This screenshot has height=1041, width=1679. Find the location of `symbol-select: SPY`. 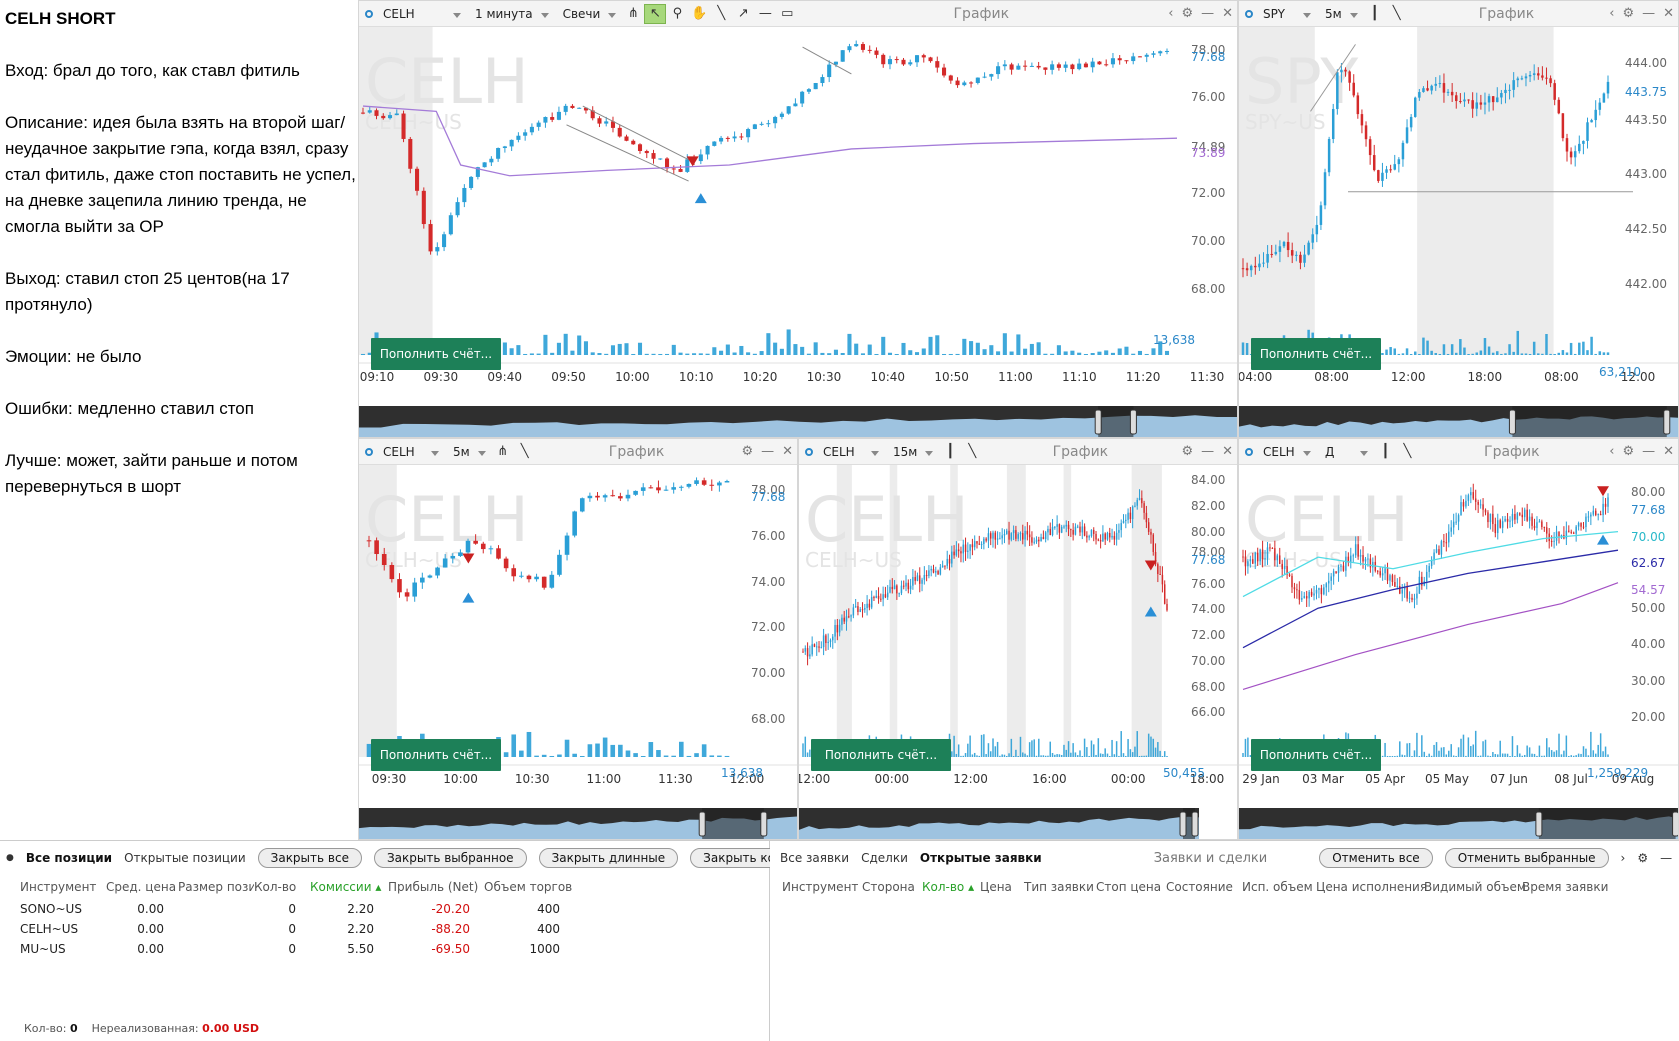

symbol-select: SPY is located at coordinates (1289, 14).